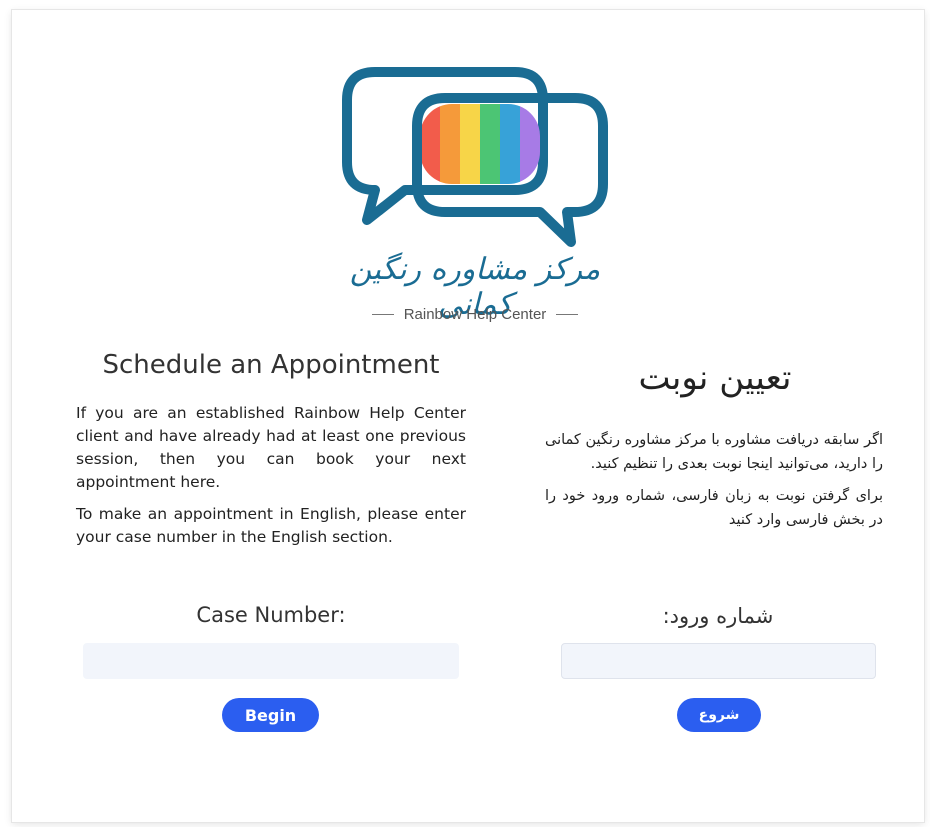 The image size is (930, 827). Describe the element at coordinates (567, 314) in the screenshot. I see `tagline-right-divider` at that location.